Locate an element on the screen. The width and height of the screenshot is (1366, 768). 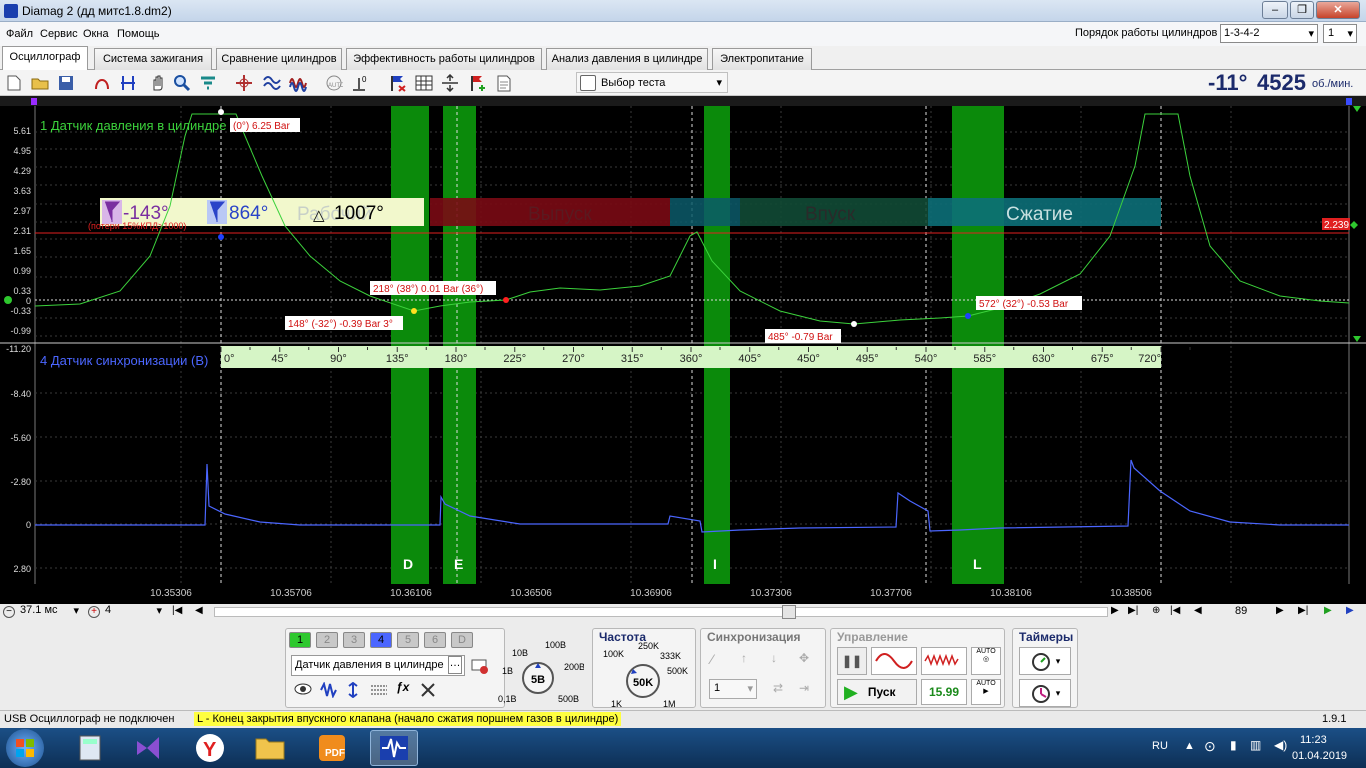
scroll-up-icon is located at coordinates (1357, 109).